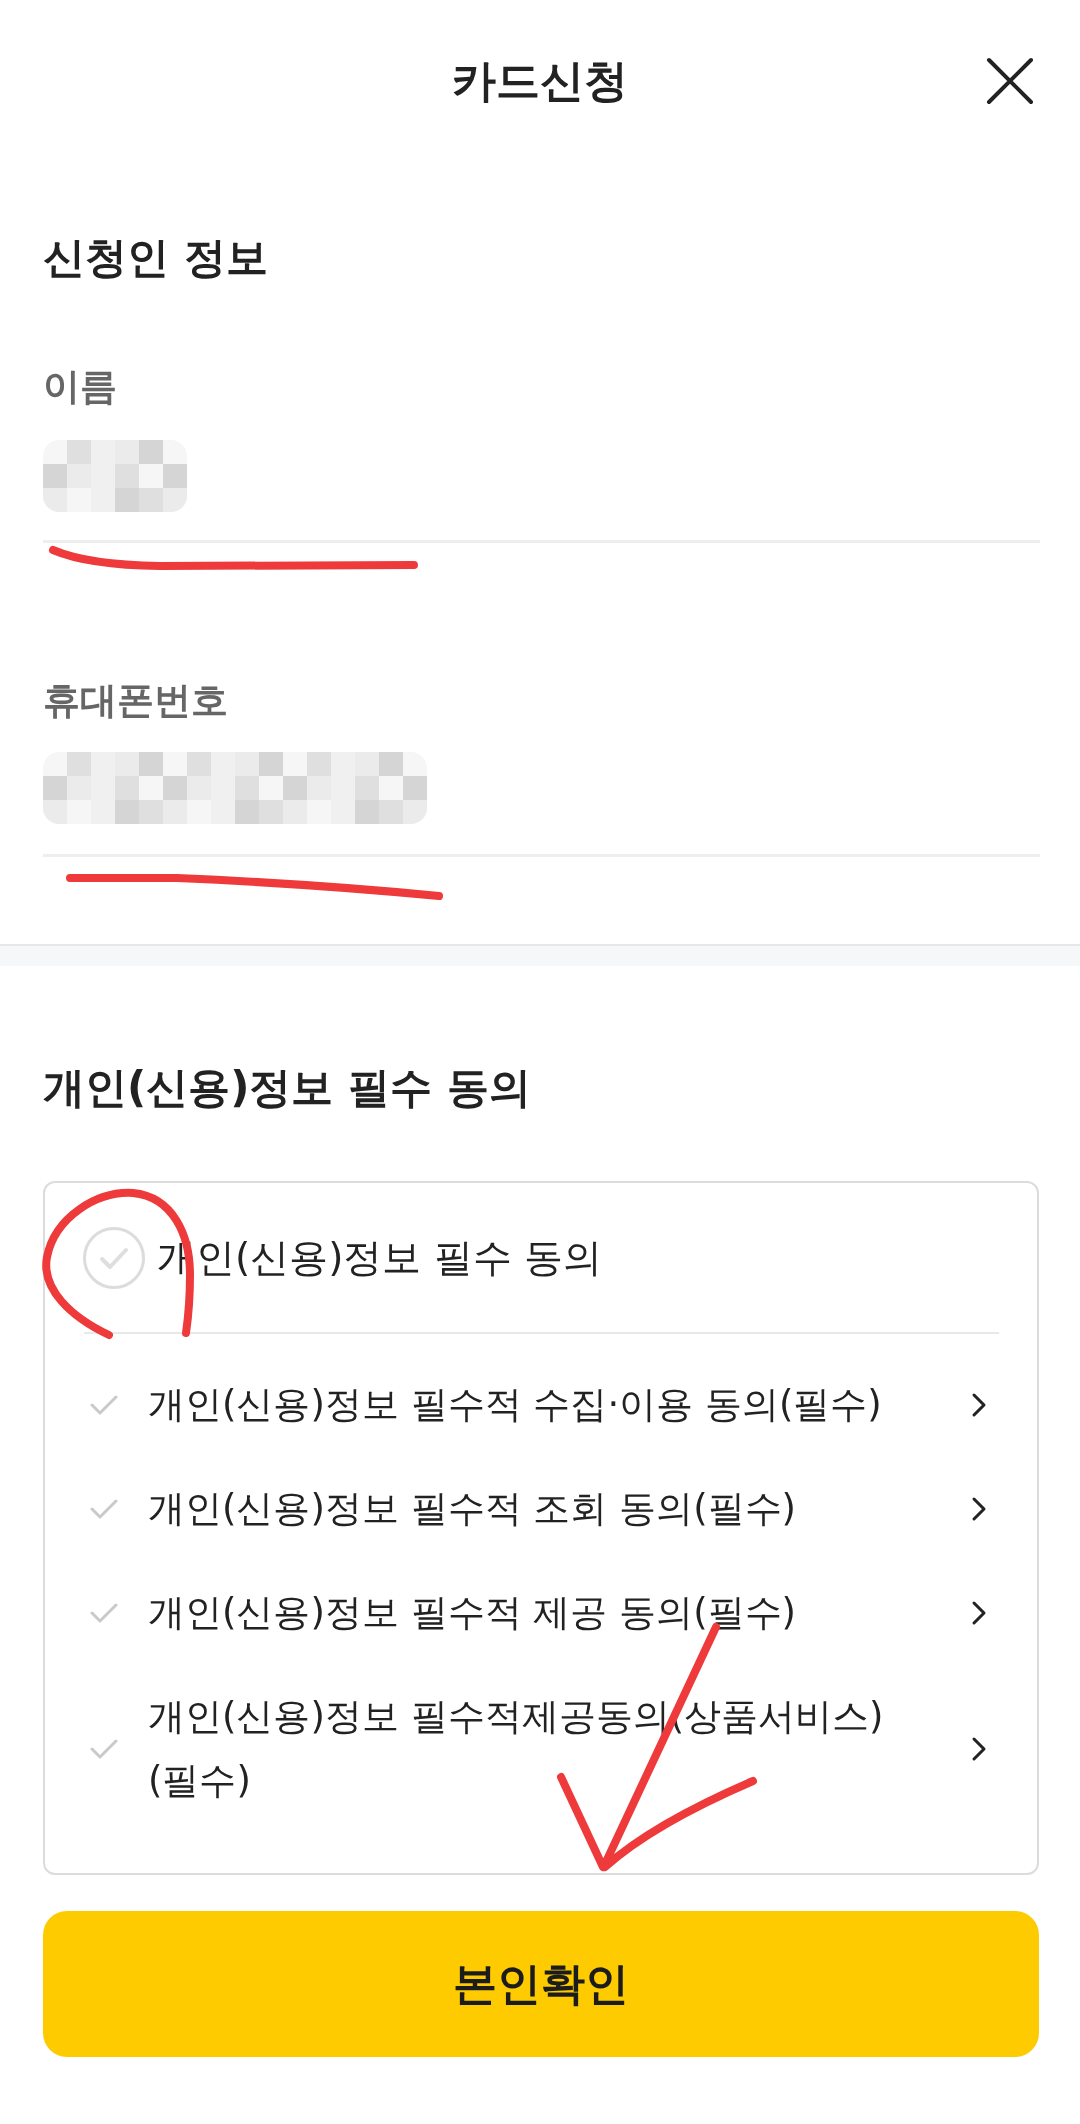 This screenshot has height=2124, width=1080. I want to click on confirm-button: 본인확인, so click(541, 1984).